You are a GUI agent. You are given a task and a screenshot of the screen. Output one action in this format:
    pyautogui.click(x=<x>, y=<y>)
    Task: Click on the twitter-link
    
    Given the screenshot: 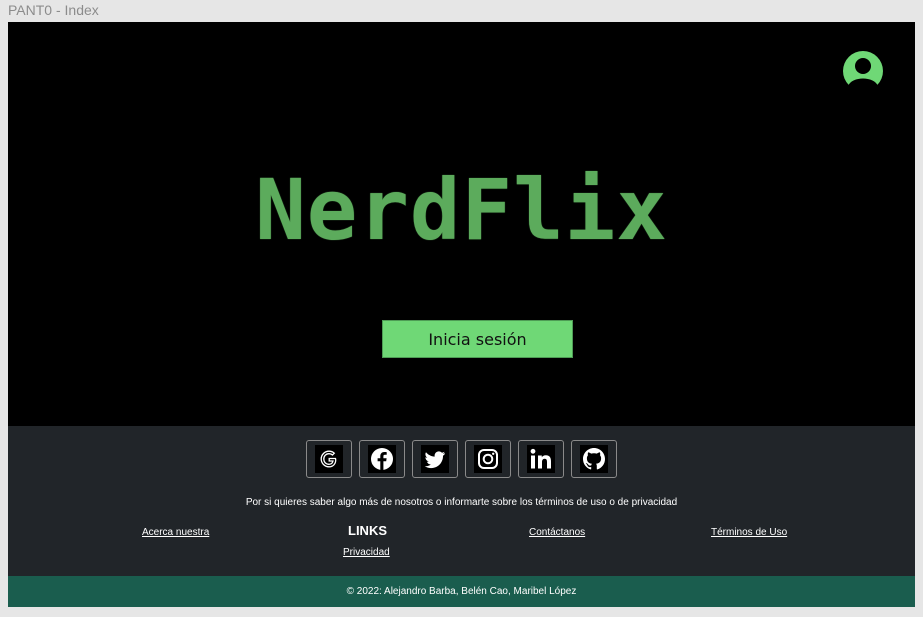 What is the action you would take?
    pyautogui.click(x=435, y=459)
    